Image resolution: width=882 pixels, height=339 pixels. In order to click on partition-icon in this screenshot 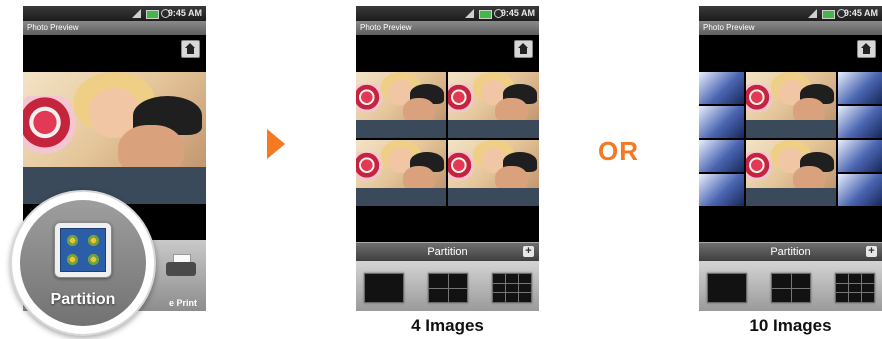, I will do `click(83, 250)`.